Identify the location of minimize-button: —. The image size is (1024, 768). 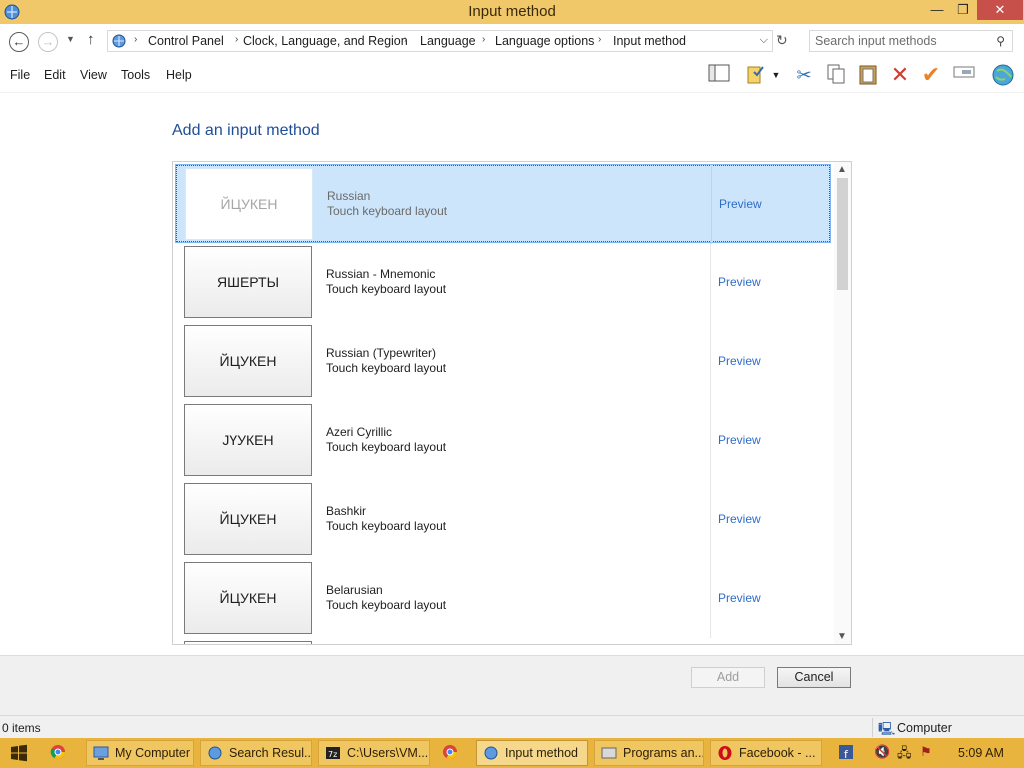
(937, 10).